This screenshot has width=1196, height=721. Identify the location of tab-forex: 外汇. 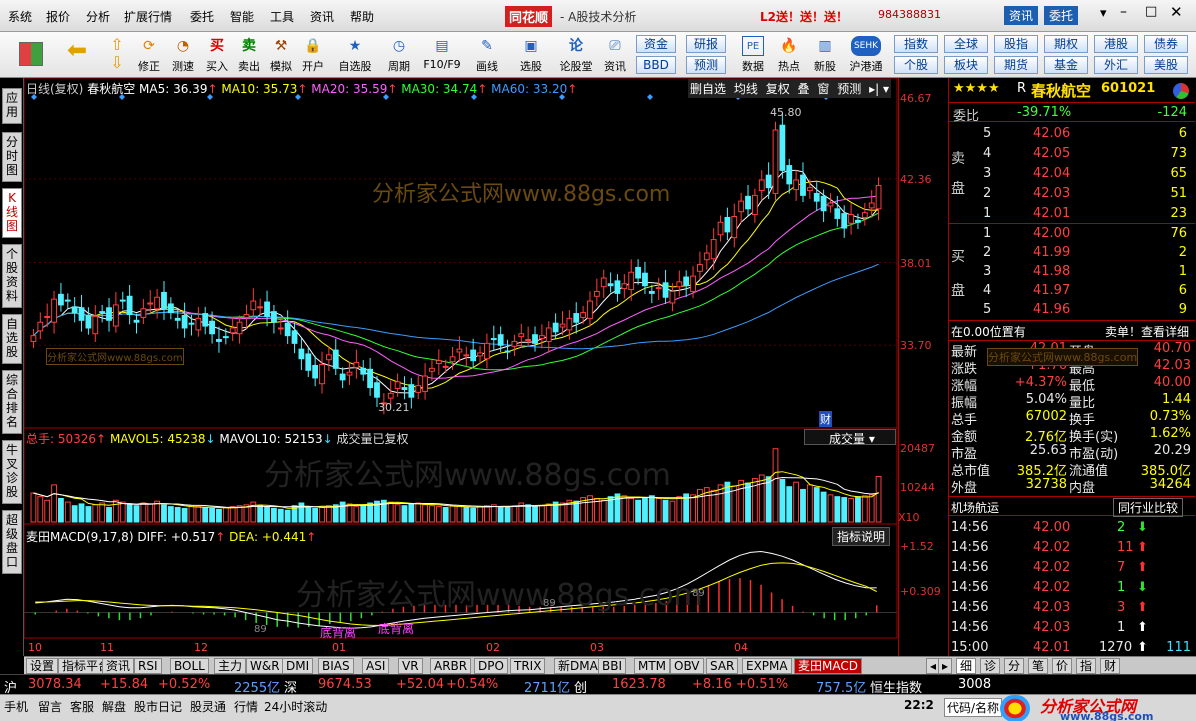
(1116, 65).